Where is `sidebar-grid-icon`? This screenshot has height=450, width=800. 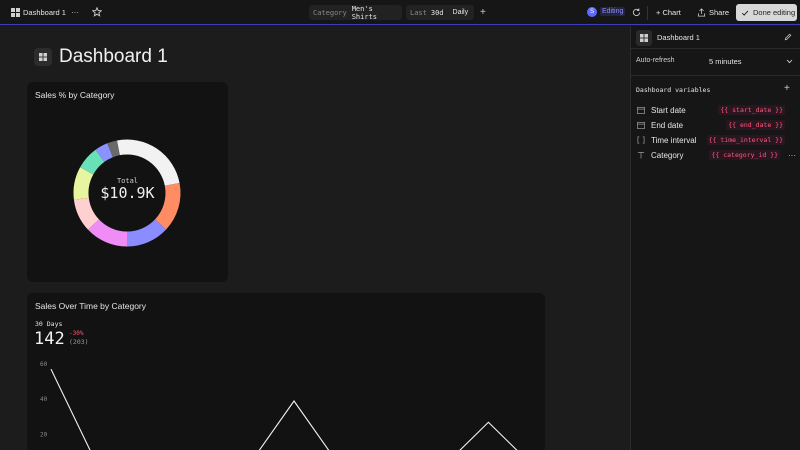 sidebar-grid-icon is located at coordinates (644, 38).